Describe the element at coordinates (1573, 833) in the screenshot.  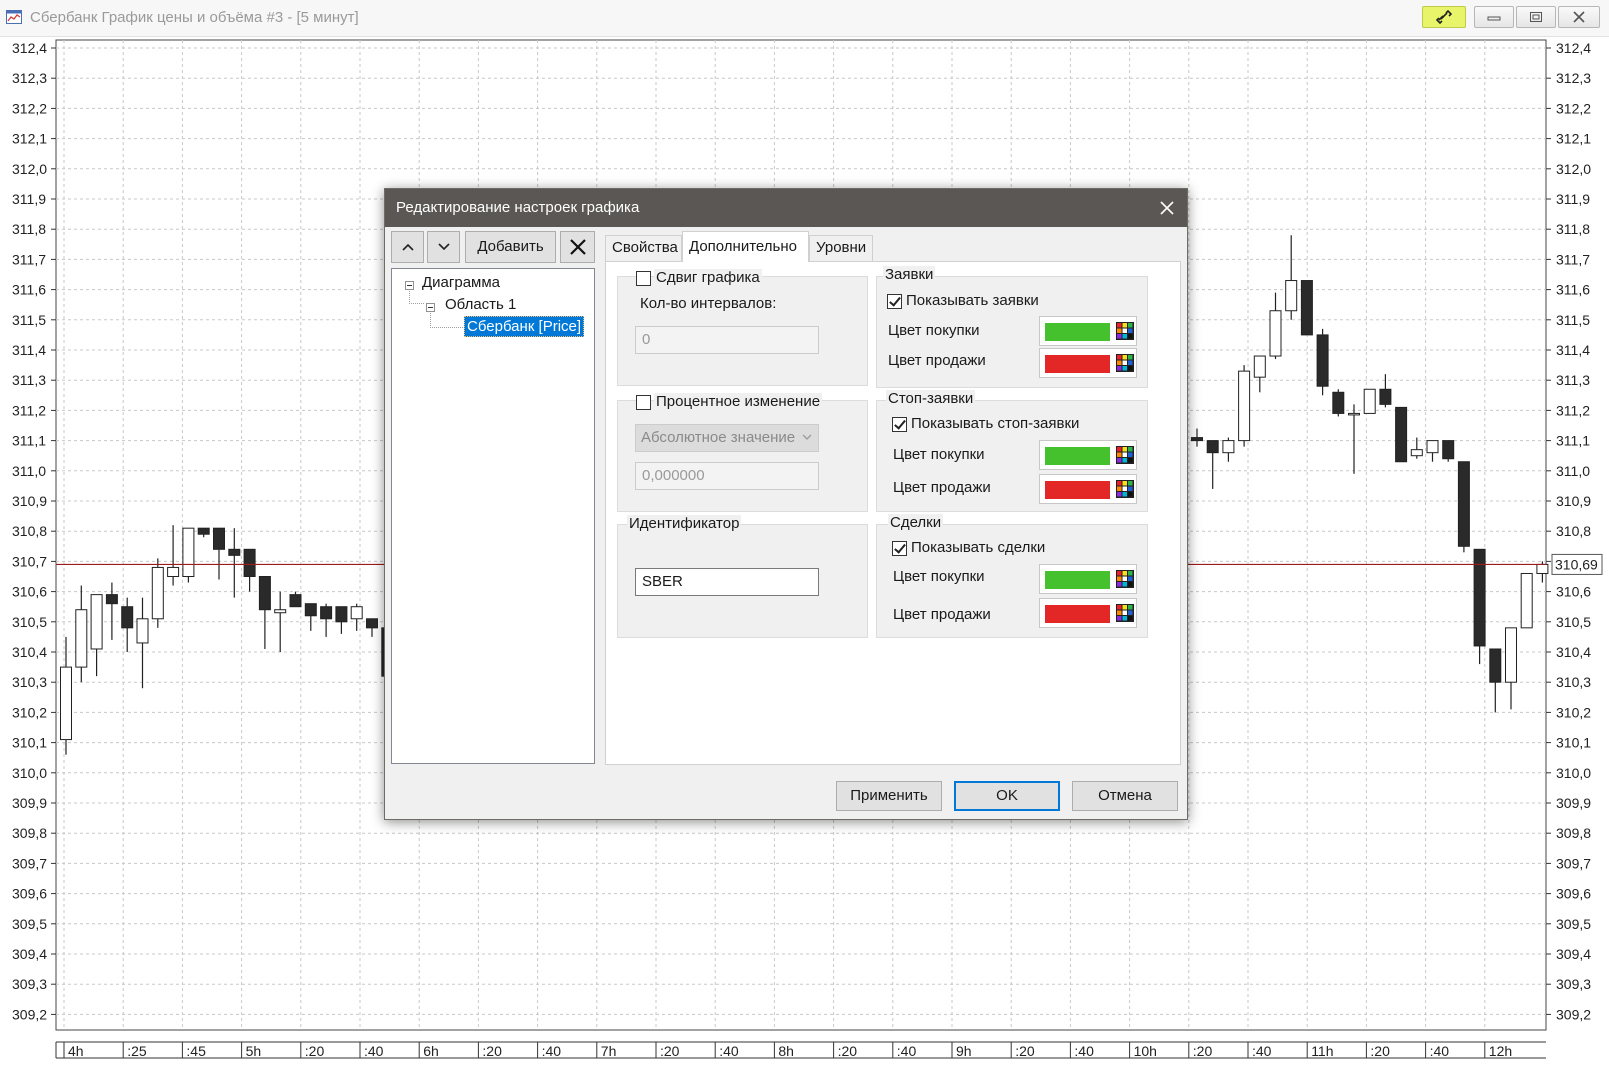
I see `price-tick-label: 309,8` at that location.